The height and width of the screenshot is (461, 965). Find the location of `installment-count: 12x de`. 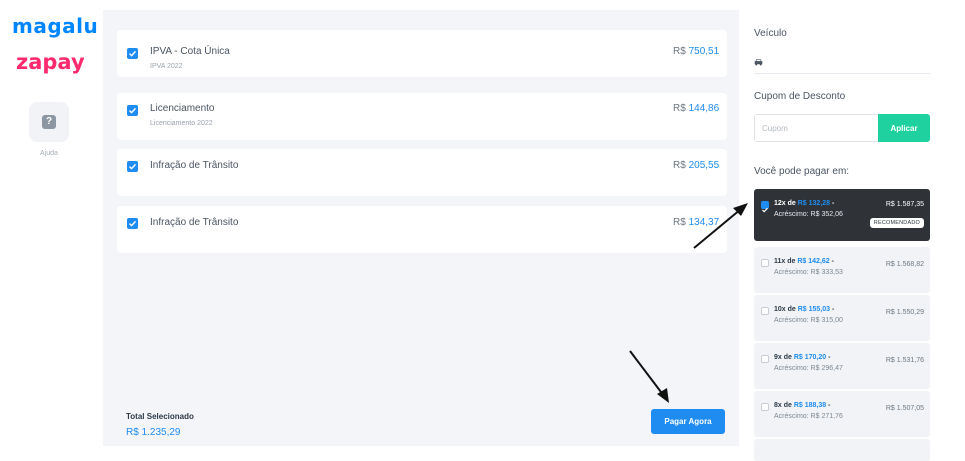

installment-count: 12x de is located at coordinates (785, 203).